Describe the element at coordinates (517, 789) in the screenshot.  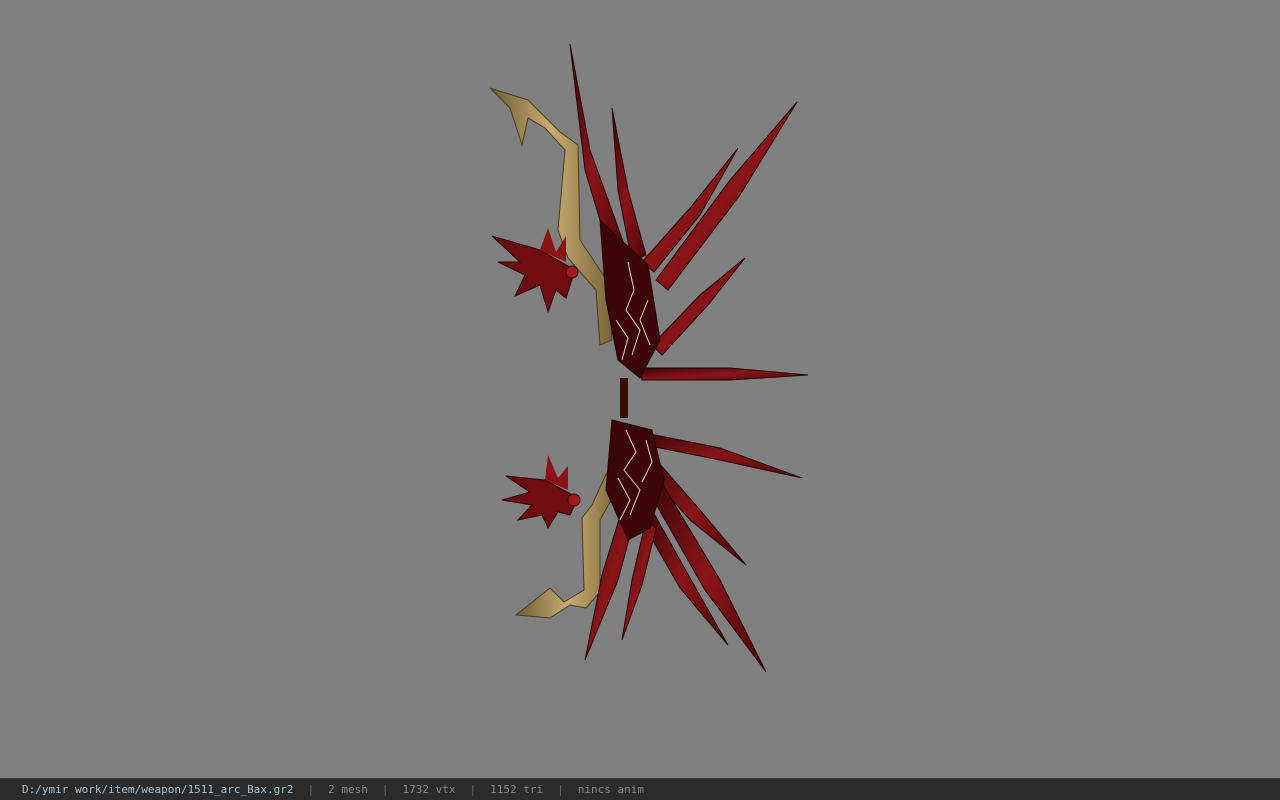
I see `triangle-count: 1152 tri` at that location.